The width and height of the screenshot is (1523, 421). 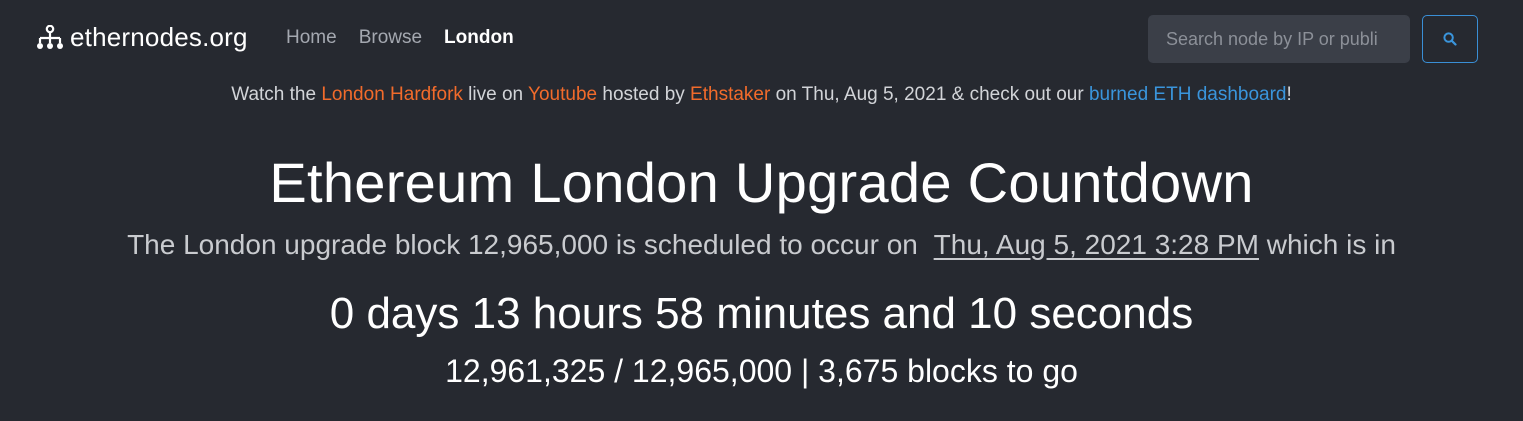 I want to click on search-button, so click(x=1450, y=39).